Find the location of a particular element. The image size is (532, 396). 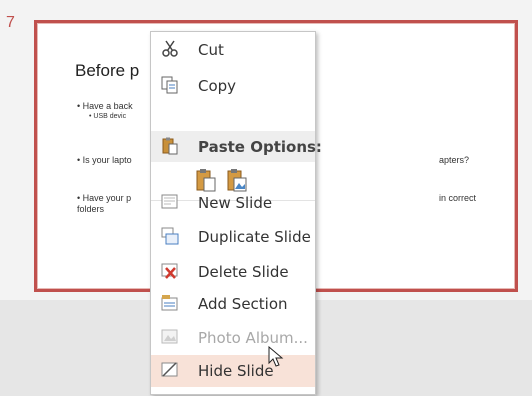

paste-options-header: Paste Options: is located at coordinates (236, 146).